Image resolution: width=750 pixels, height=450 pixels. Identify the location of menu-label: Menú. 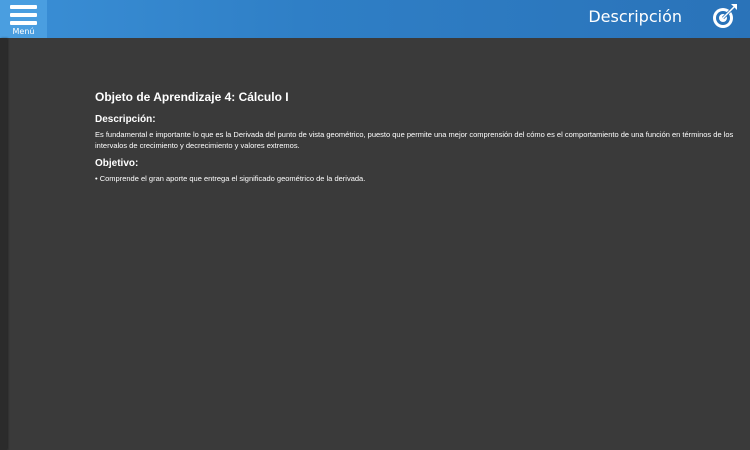
(23, 31).